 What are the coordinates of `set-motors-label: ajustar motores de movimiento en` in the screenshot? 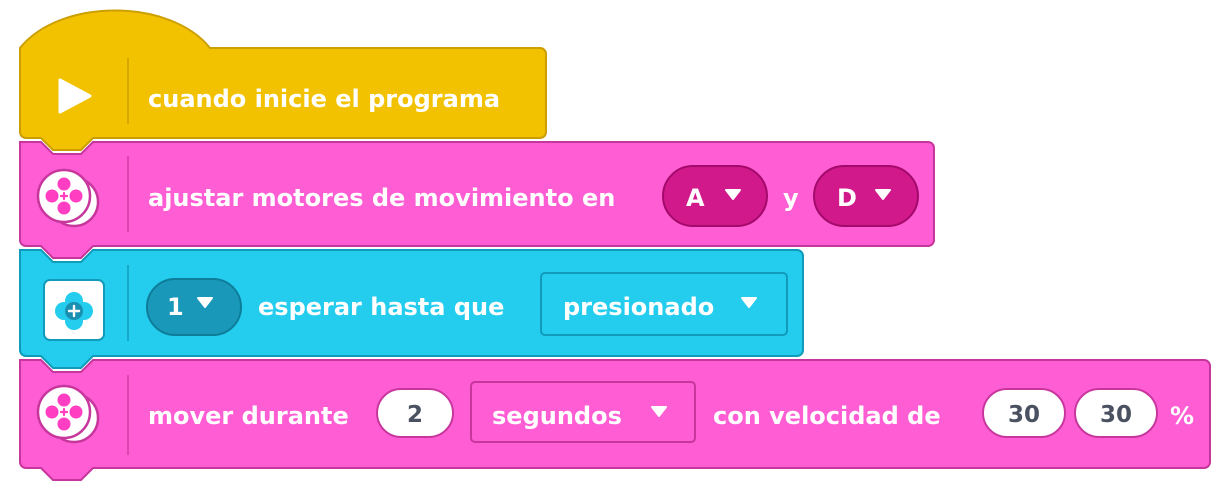 It's located at (381, 198).